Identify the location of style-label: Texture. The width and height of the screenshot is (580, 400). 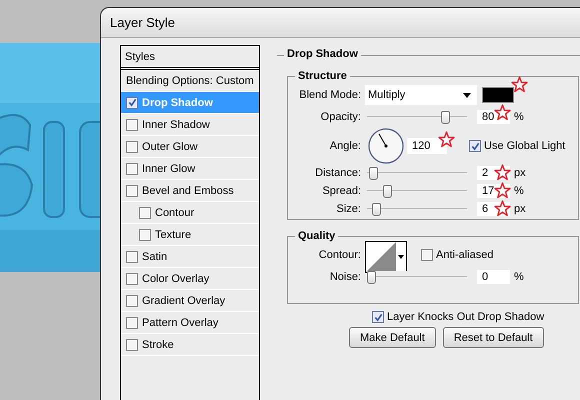
(173, 234).